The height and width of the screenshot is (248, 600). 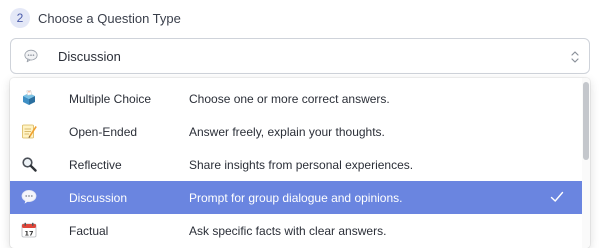 What do you see at coordinates (110, 98) in the screenshot?
I see `option-label: Multiple Choice` at bounding box center [110, 98].